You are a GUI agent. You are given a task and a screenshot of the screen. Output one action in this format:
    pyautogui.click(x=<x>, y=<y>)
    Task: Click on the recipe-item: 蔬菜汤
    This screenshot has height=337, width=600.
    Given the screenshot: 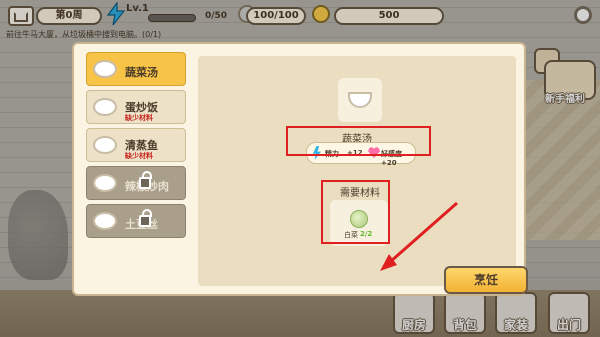 What is the action you would take?
    pyautogui.click(x=136, y=69)
    